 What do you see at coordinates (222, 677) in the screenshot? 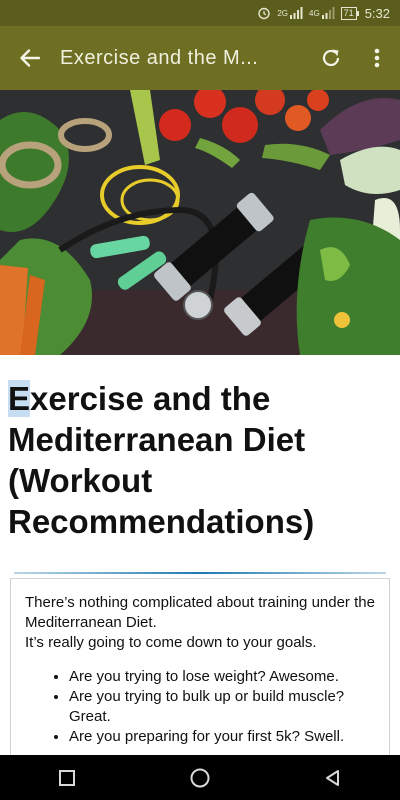
I see `list-item: Are you trying to lose weight? Awesome.` at bounding box center [222, 677].